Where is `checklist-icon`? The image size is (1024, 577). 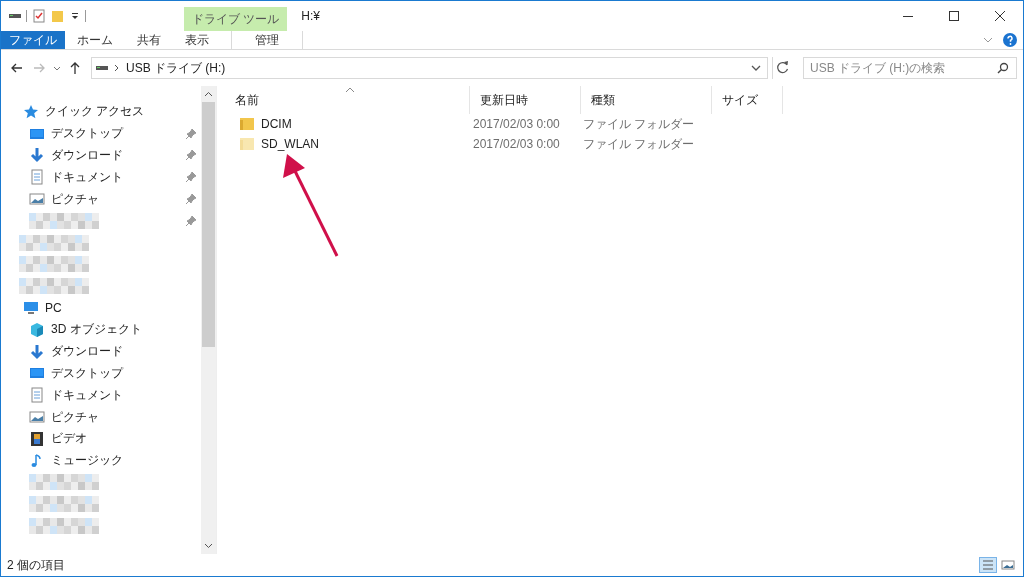 checklist-icon is located at coordinates (39, 16).